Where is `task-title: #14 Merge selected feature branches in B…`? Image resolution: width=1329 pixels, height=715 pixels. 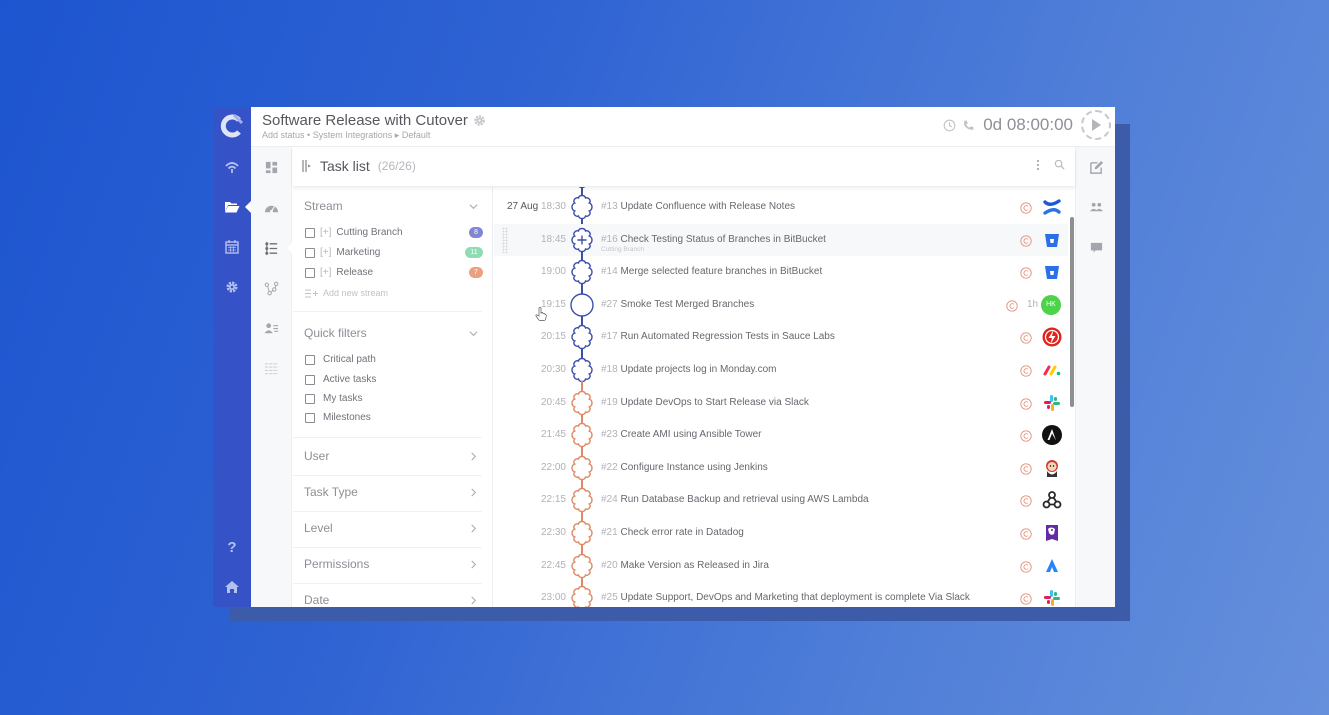
task-title: #14 Merge selected feature branches in B… is located at coordinates (711, 271).